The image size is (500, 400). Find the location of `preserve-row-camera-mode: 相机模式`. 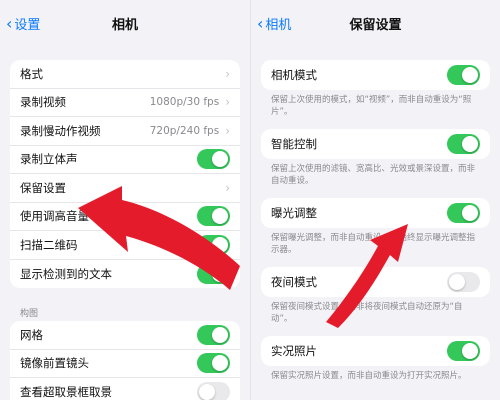

preserve-row-camera-mode: 相机模式 is located at coordinates (375, 75).